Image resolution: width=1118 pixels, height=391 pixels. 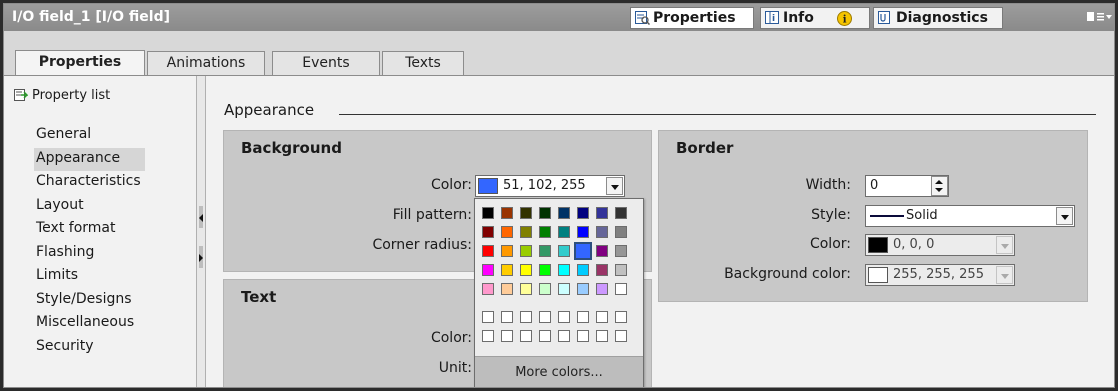 I want to click on nav-item-security: Security, so click(x=89, y=348).